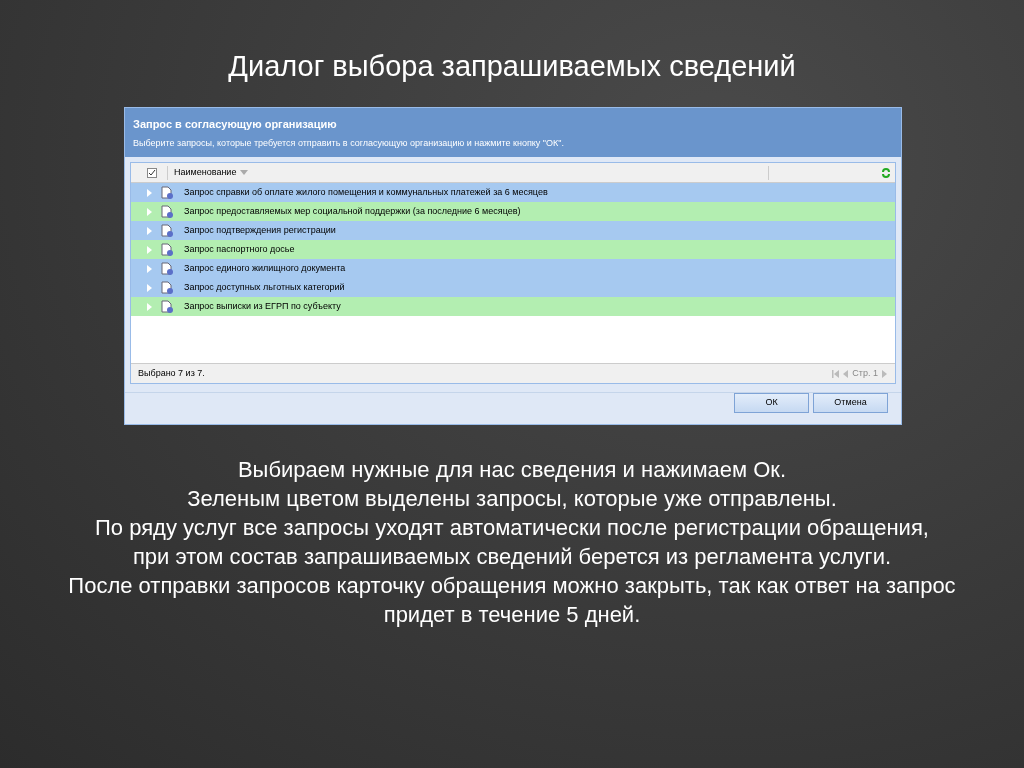 The height and width of the screenshot is (768, 1024). Describe the element at coordinates (513, 230) in the screenshot. I see `request-row: Запрос подтверждения регистрации` at that location.